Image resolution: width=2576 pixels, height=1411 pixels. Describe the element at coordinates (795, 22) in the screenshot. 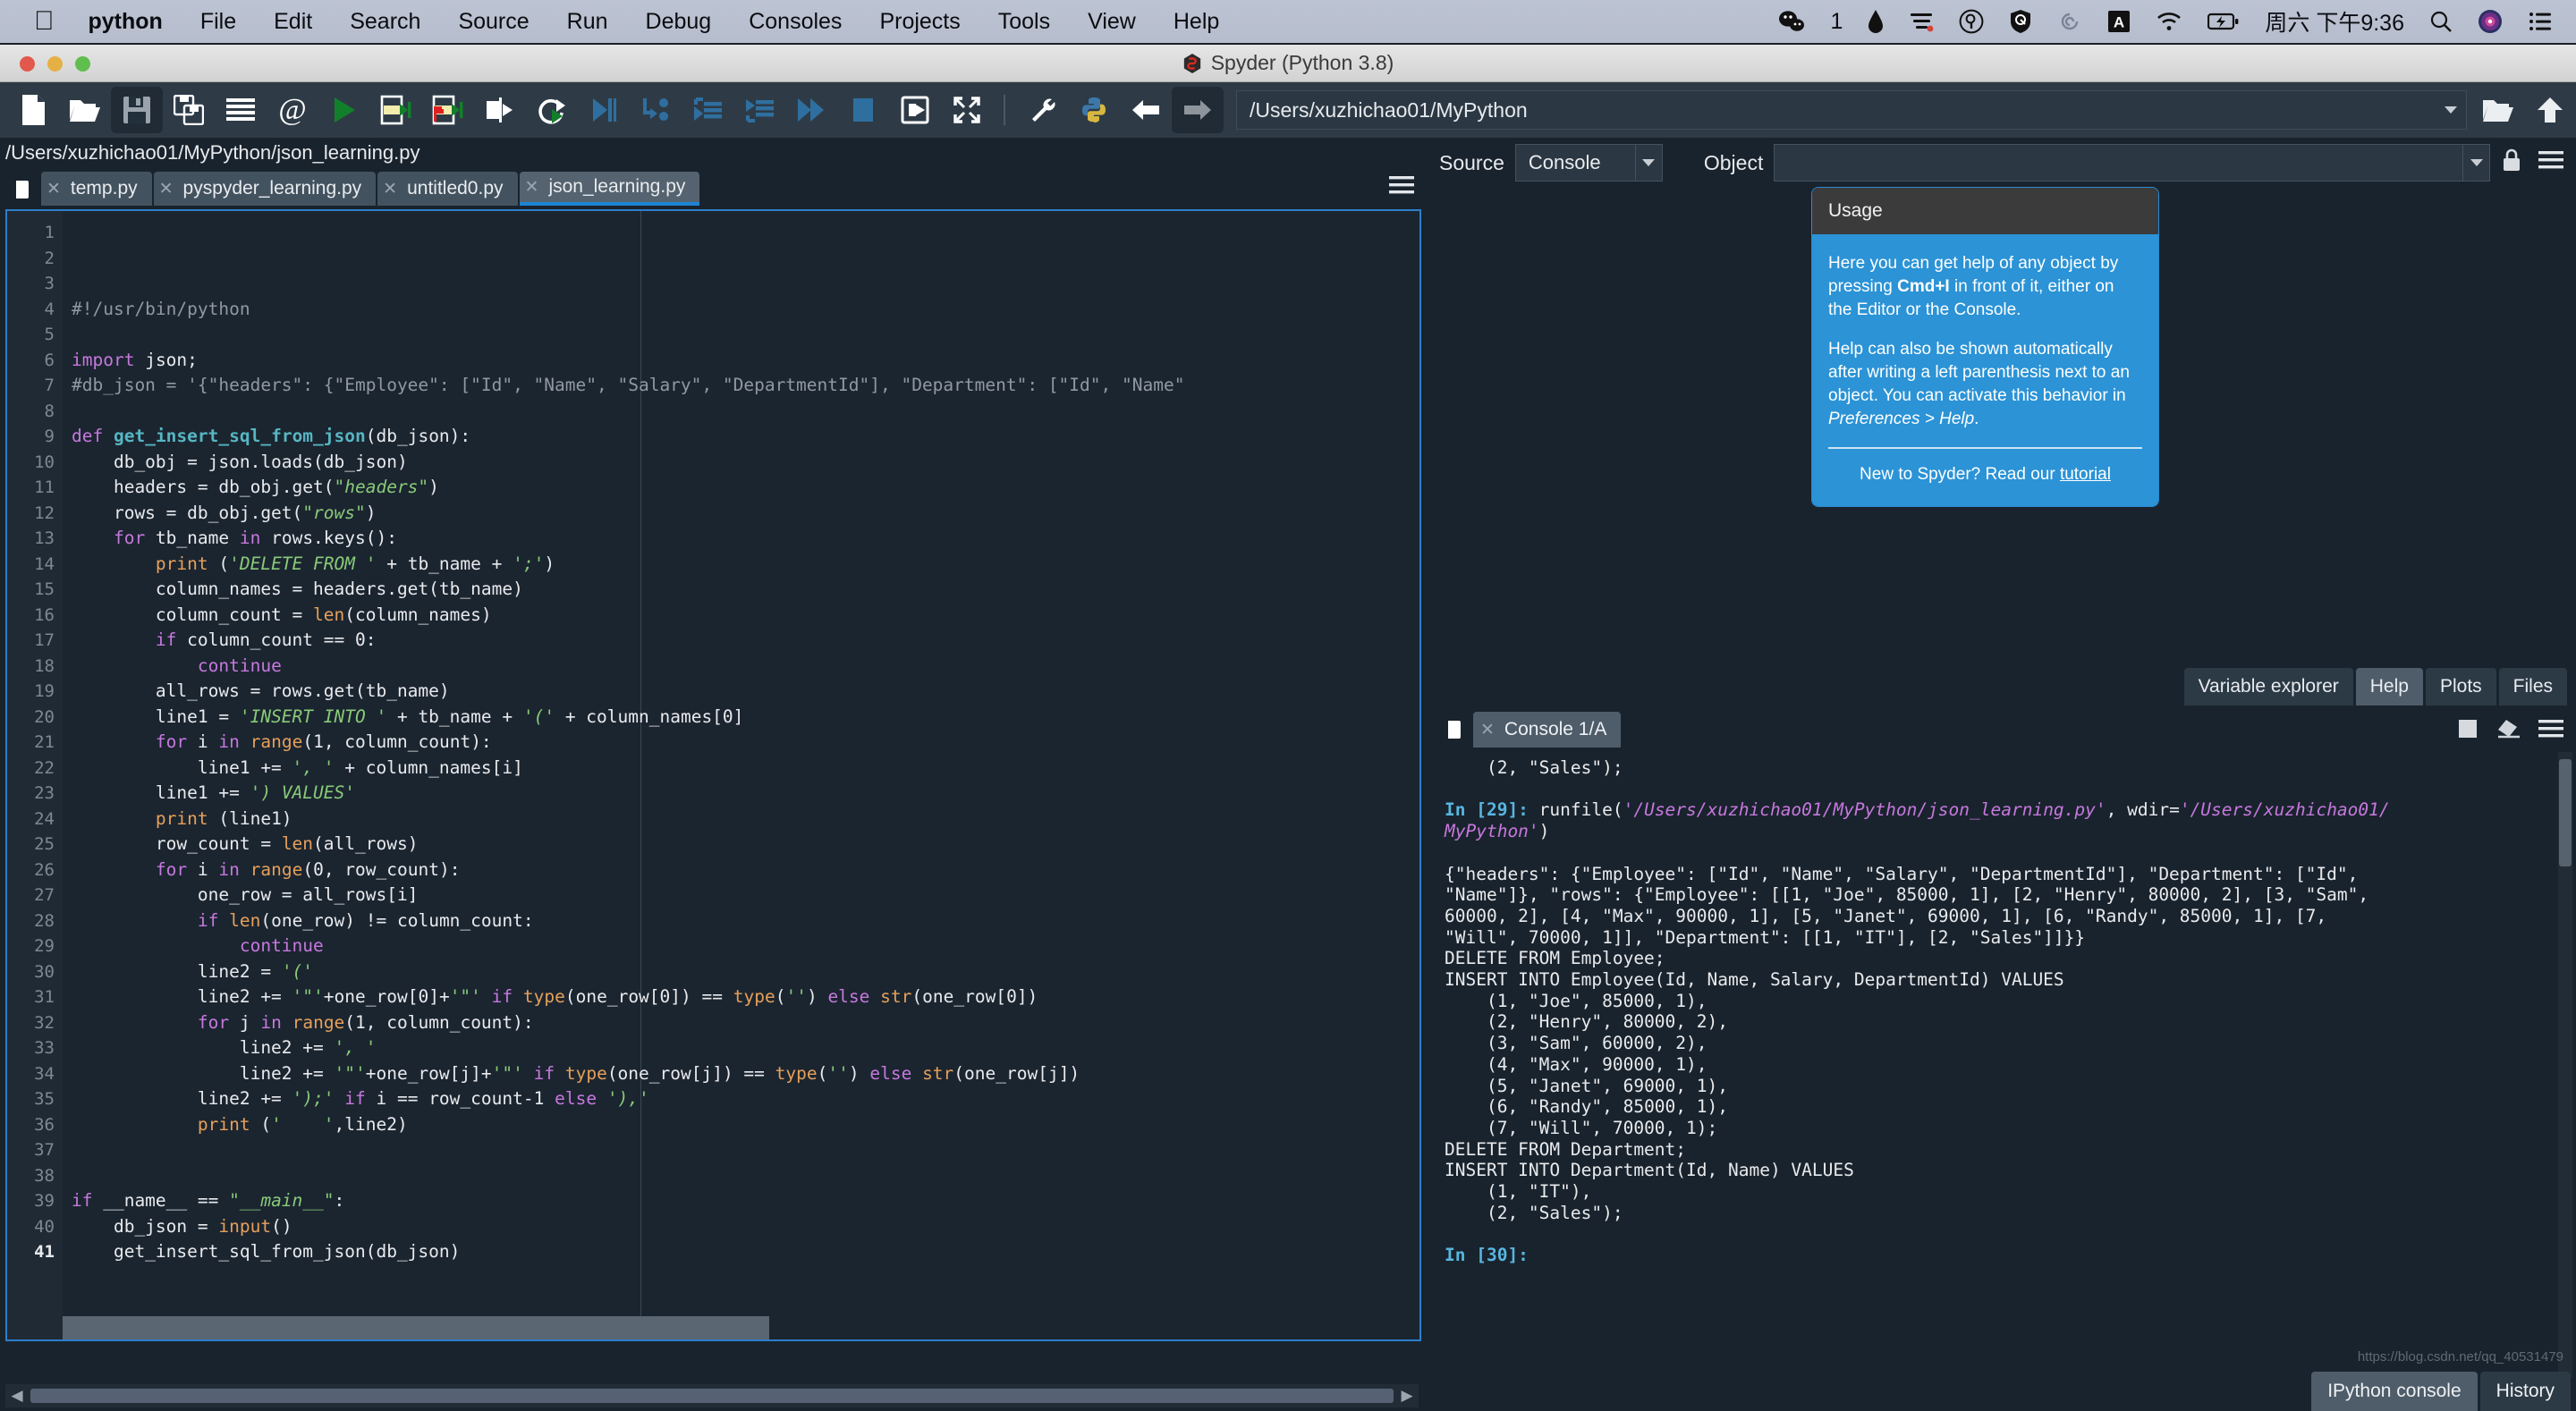

I see `menu-item-consoles: Consoles` at that location.